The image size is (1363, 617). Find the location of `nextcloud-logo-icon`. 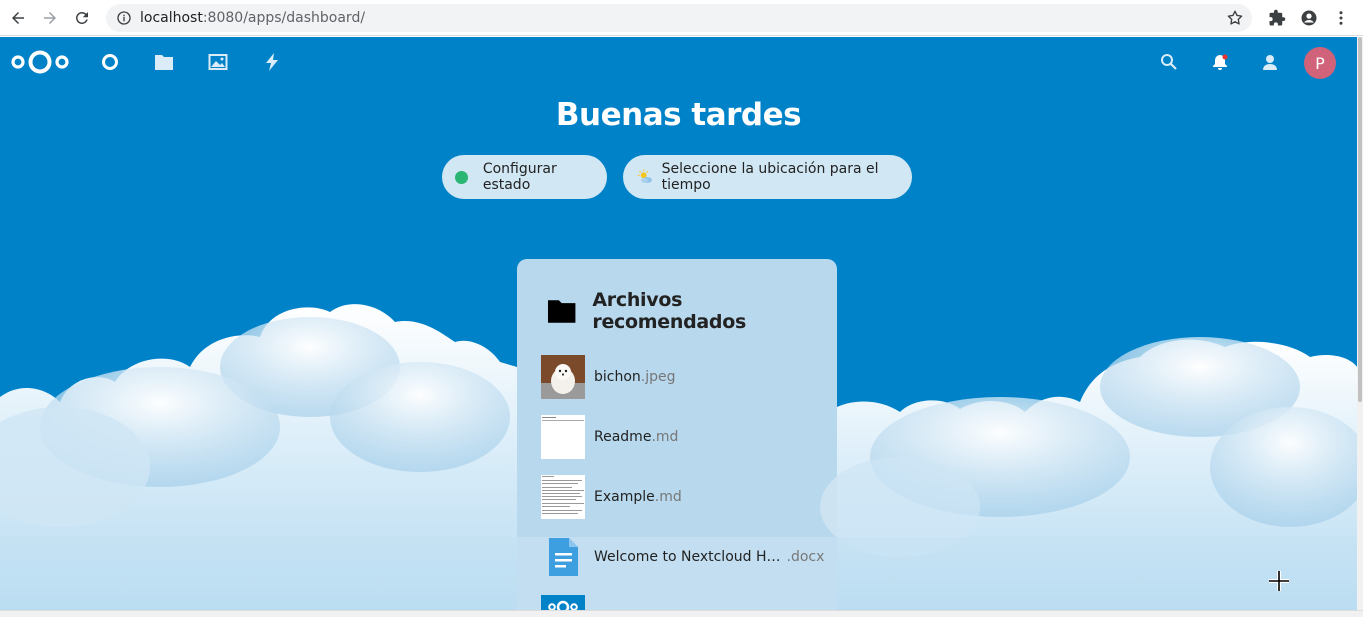

nextcloud-logo-icon is located at coordinates (40, 62).